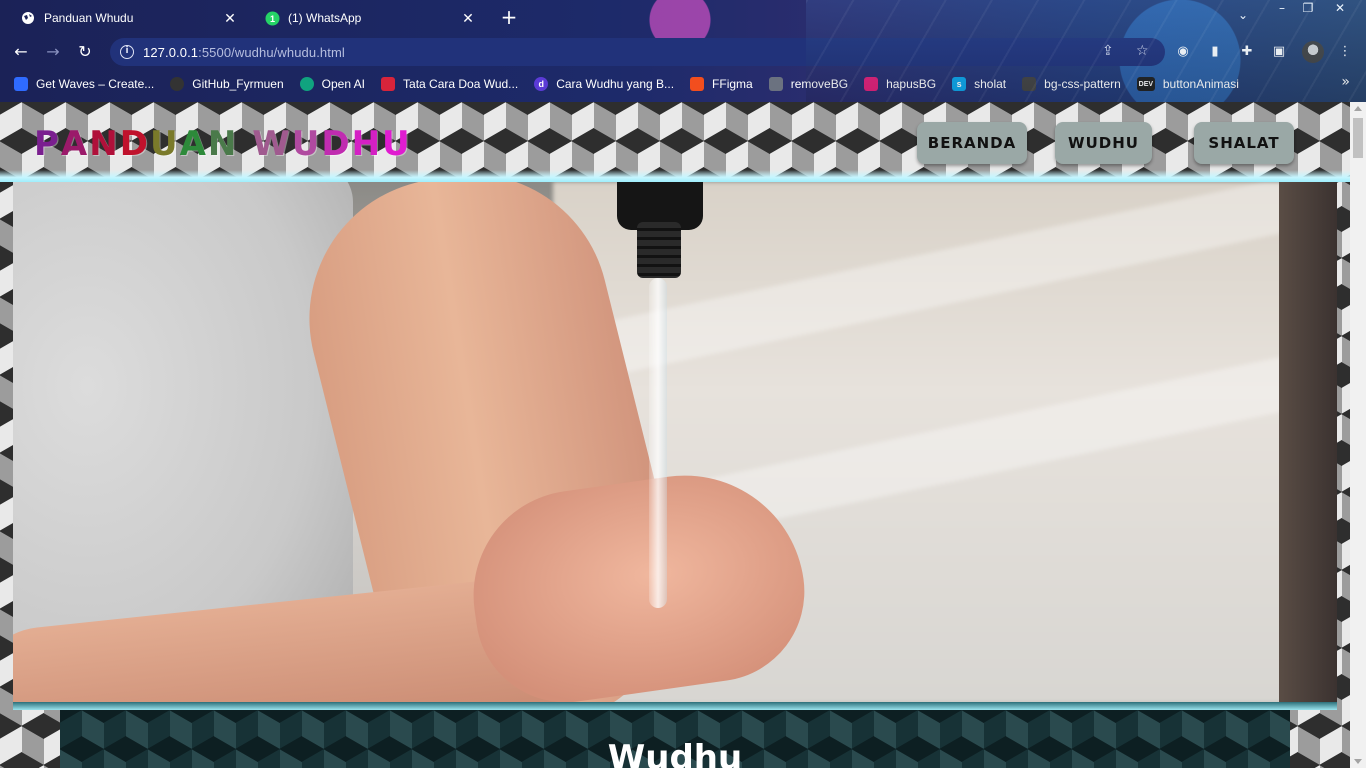  I want to click on wudhu-section: Wudhu, so click(675, 739).